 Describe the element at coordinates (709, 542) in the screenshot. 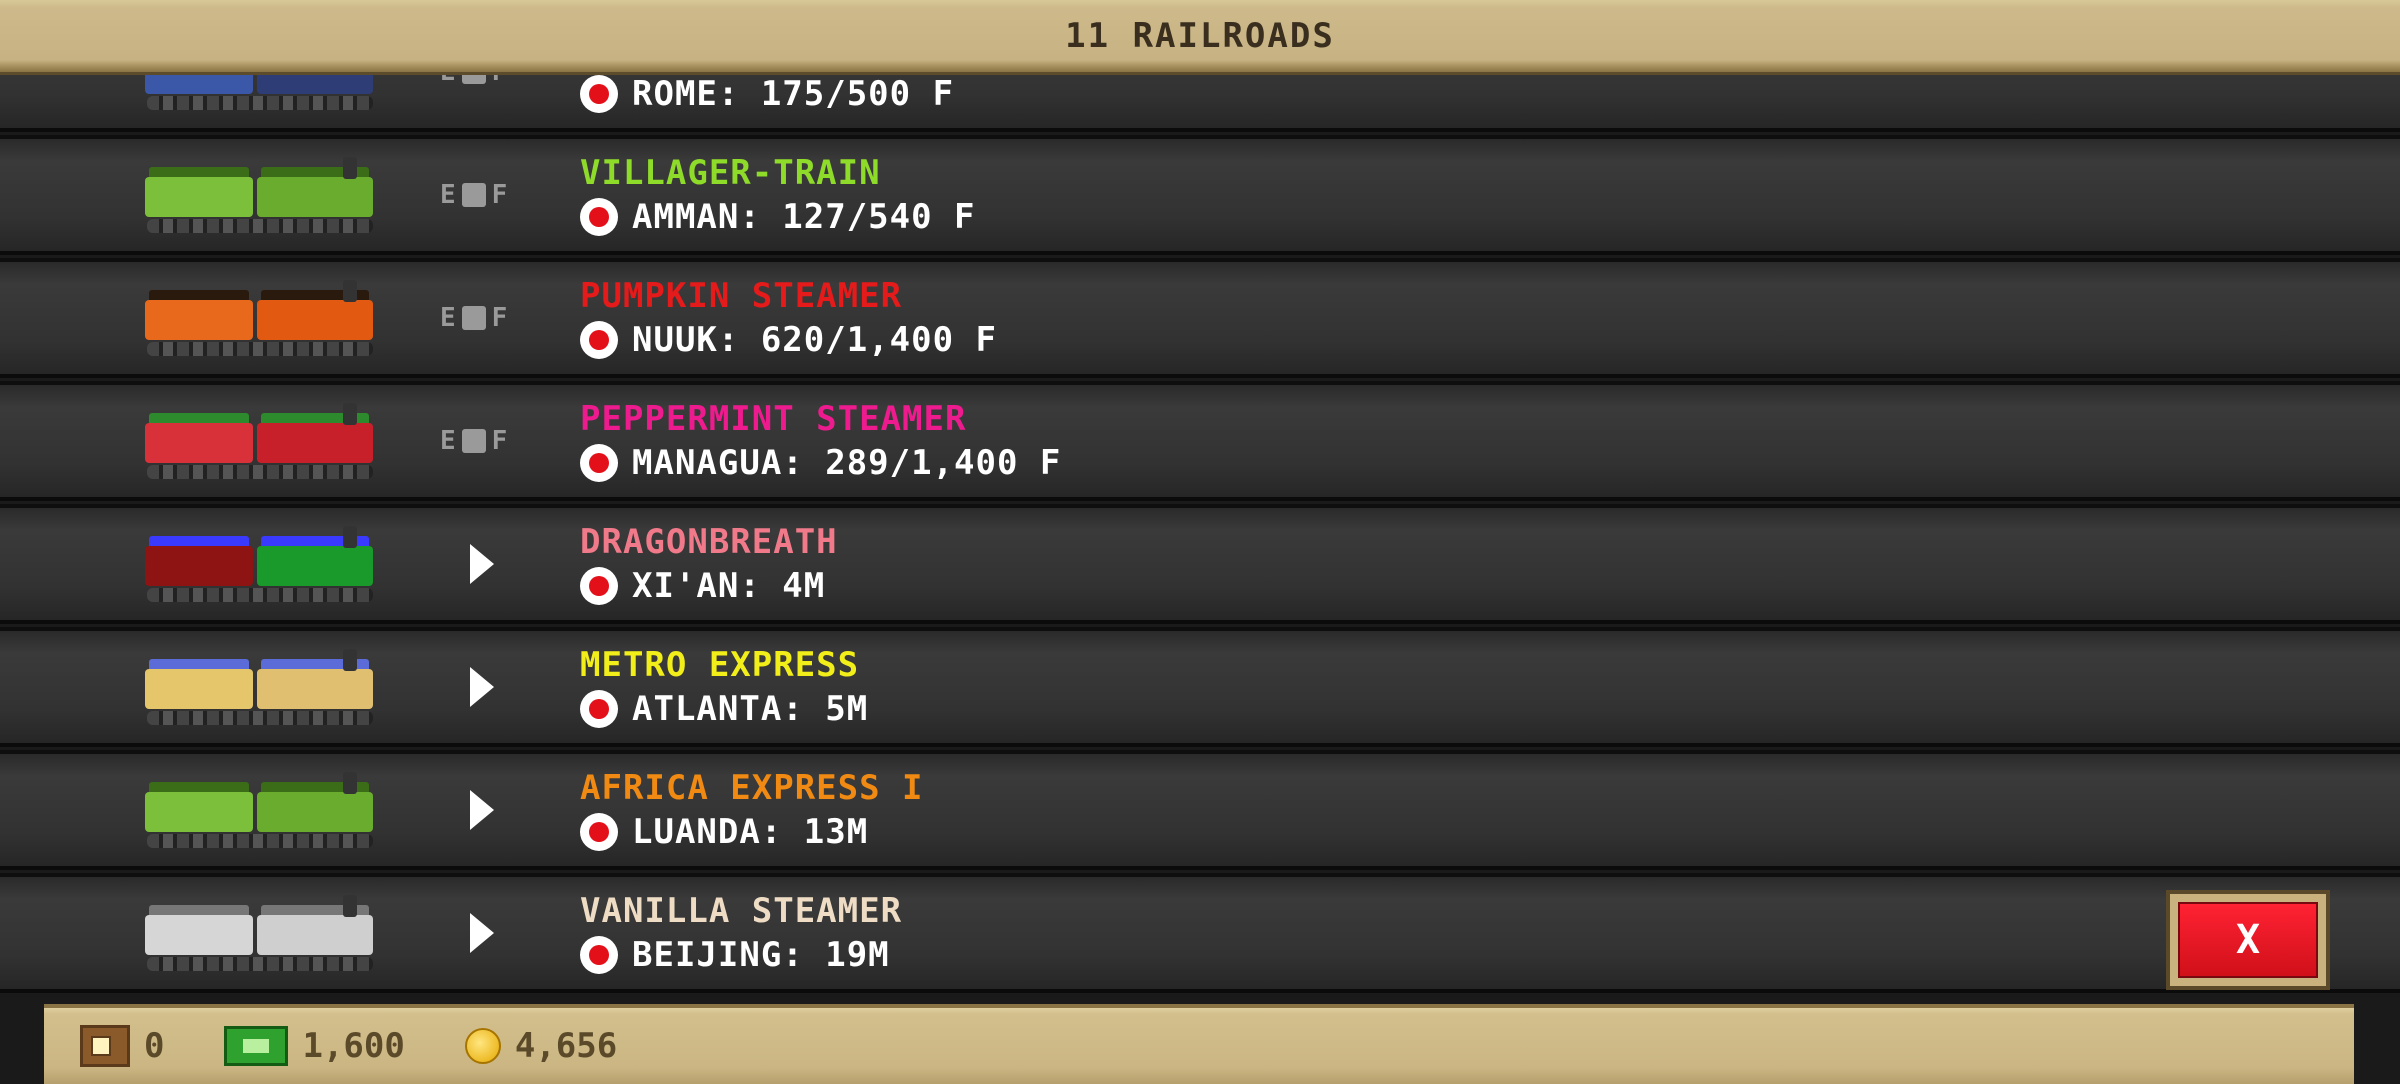

I see `train-name: DRAGONBREATH` at that location.